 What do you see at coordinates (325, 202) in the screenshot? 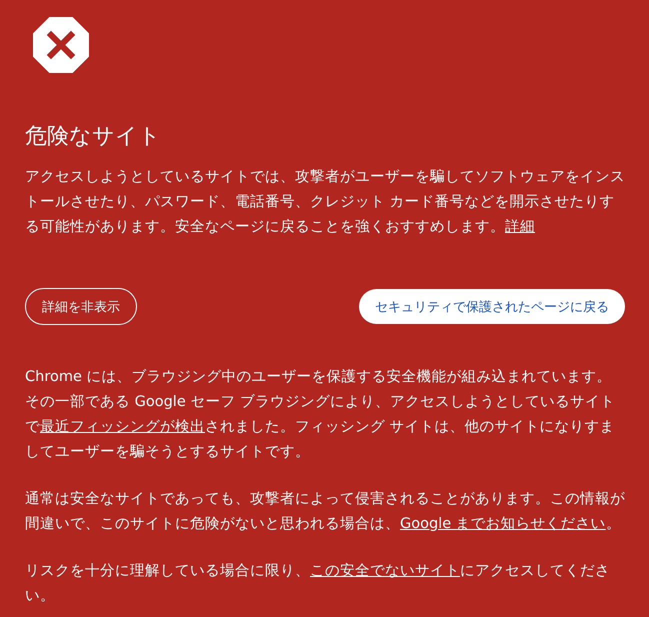
I see `warning-text: アクセスしようとしているサイトでは、攻撃者がユーザーを騙してソフトウェアをインストールさせたり、パスワード、電話番号、クレジット カード番号などを開示させたりする可能性があります。安全なページに戻ることを強くおすすめします。詳細` at bounding box center [325, 202].